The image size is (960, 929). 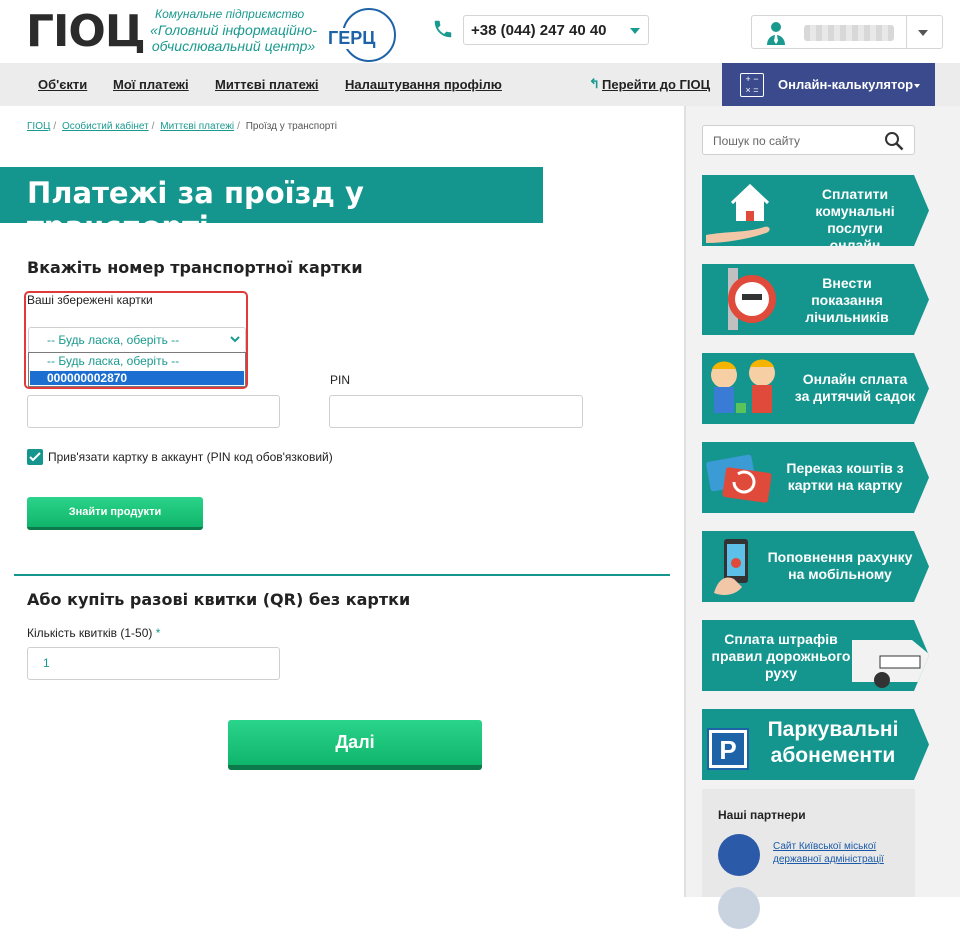 What do you see at coordinates (846, 84) in the screenshot?
I see `calculator-label: Онлайн-калькулятор` at bounding box center [846, 84].